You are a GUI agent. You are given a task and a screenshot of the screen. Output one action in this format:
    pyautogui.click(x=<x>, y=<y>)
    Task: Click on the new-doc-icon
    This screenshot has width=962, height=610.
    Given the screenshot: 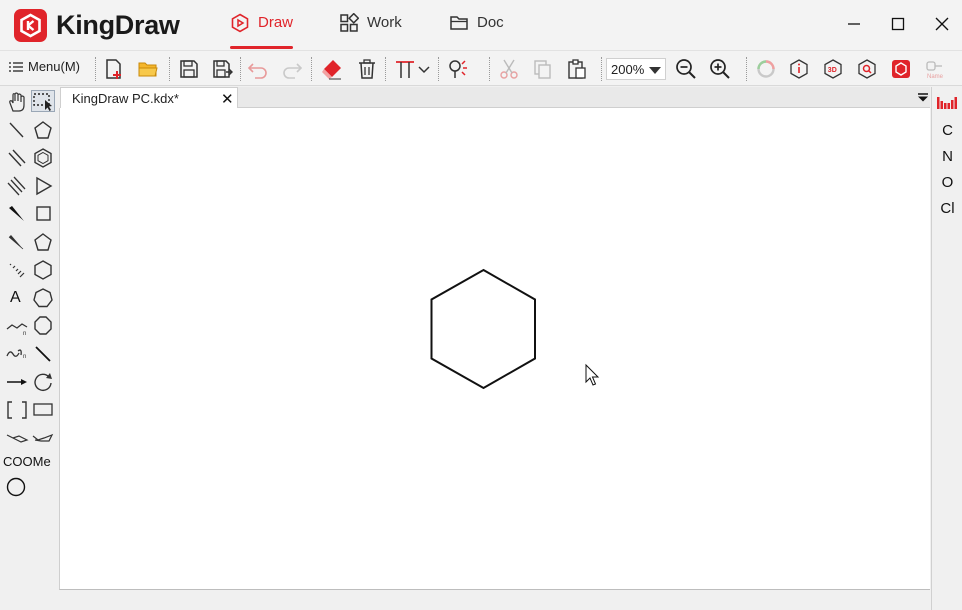 What is the action you would take?
    pyautogui.click(x=114, y=69)
    